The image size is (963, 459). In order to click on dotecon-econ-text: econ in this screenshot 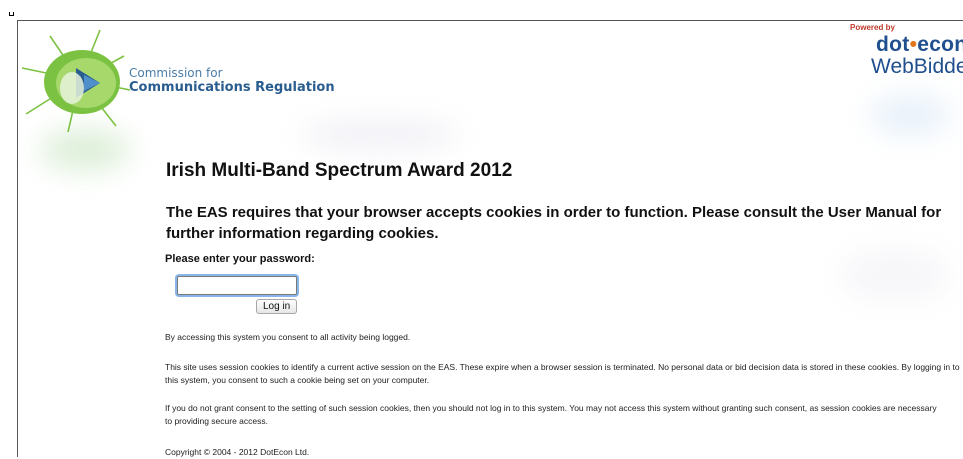, I will do `click(940, 44)`.